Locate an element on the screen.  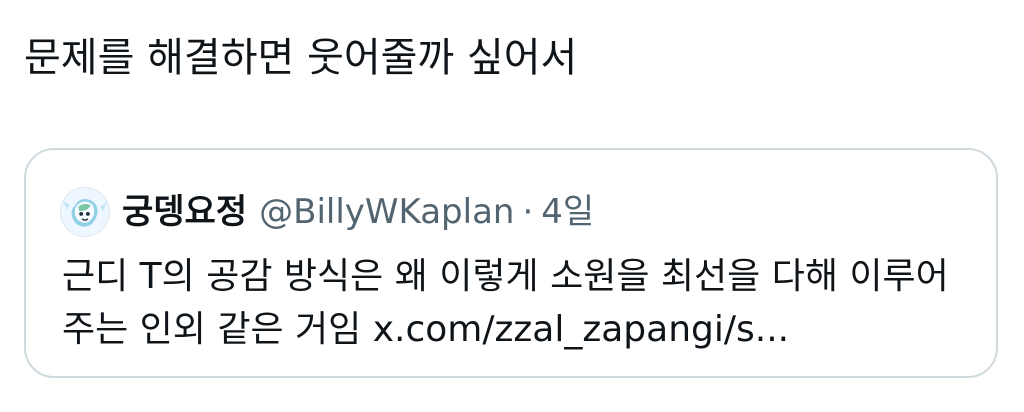
quoted-author-handle: @BillyWKaplan is located at coordinates (386, 212).